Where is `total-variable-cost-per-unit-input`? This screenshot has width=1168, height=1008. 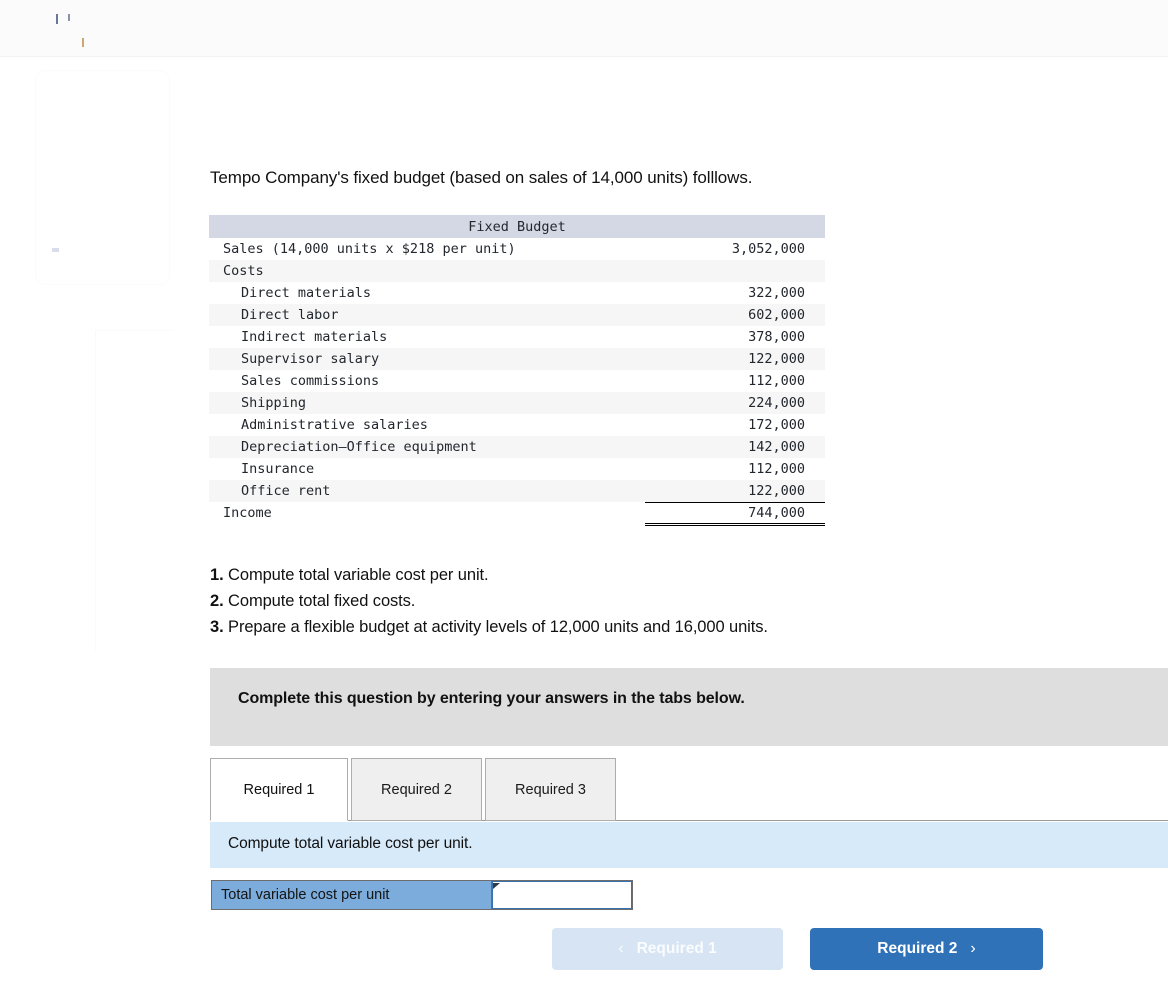
total-variable-cost-per-unit-input is located at coordinates (562, 895).